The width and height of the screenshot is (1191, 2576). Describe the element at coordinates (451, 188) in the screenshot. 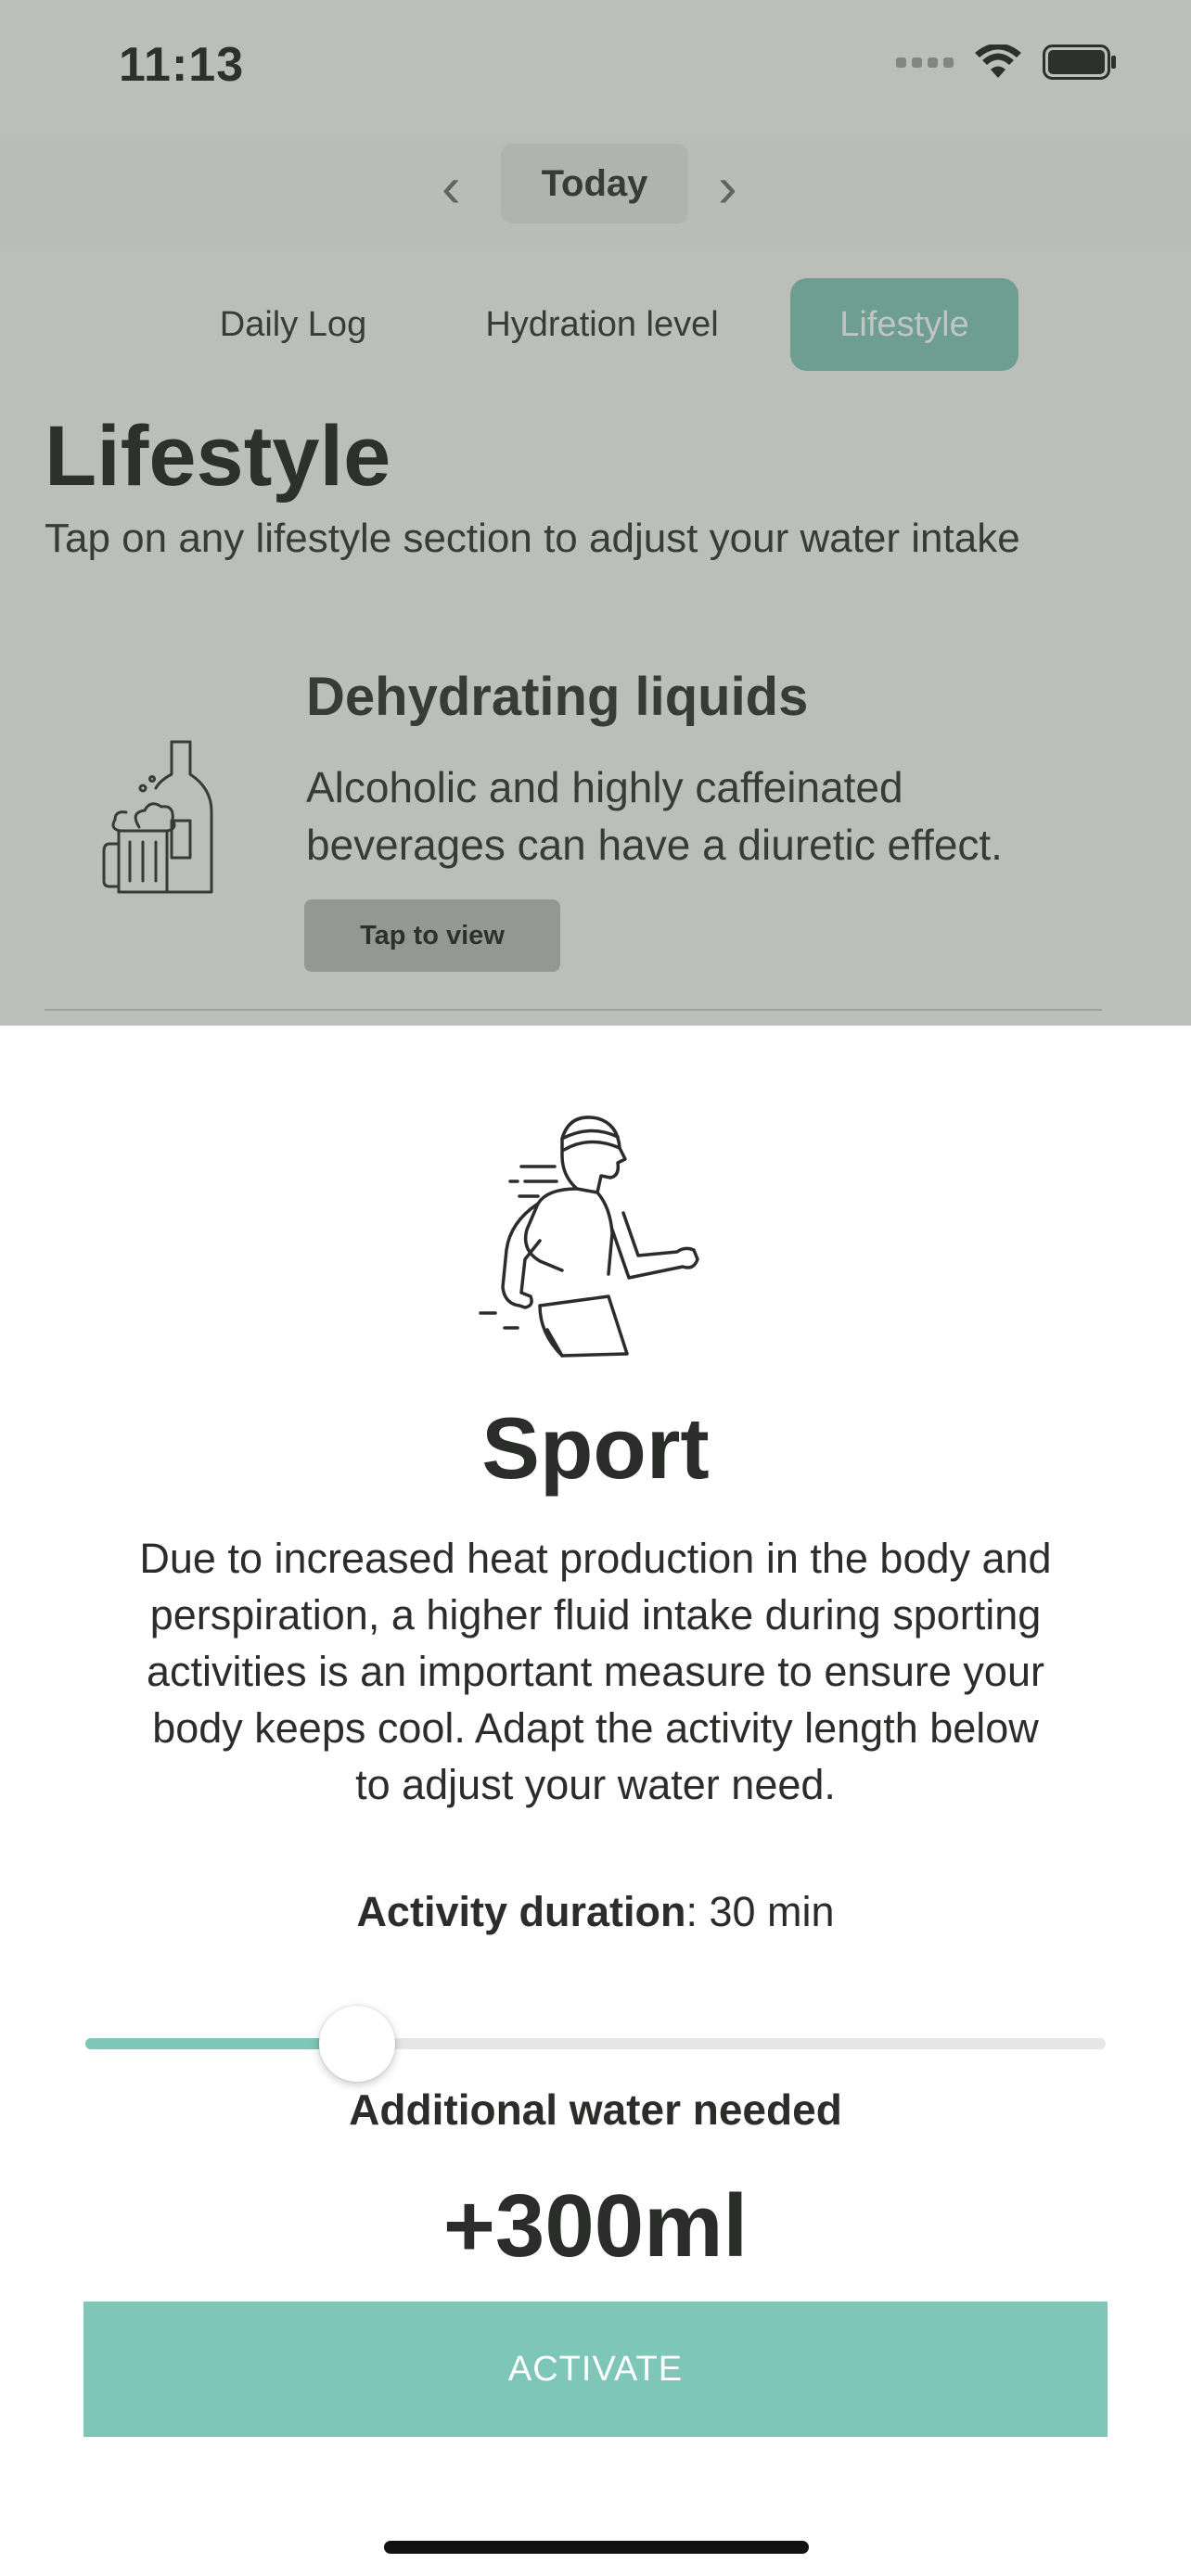

I see `previous-day-chevron-icon: ‹` at that location.